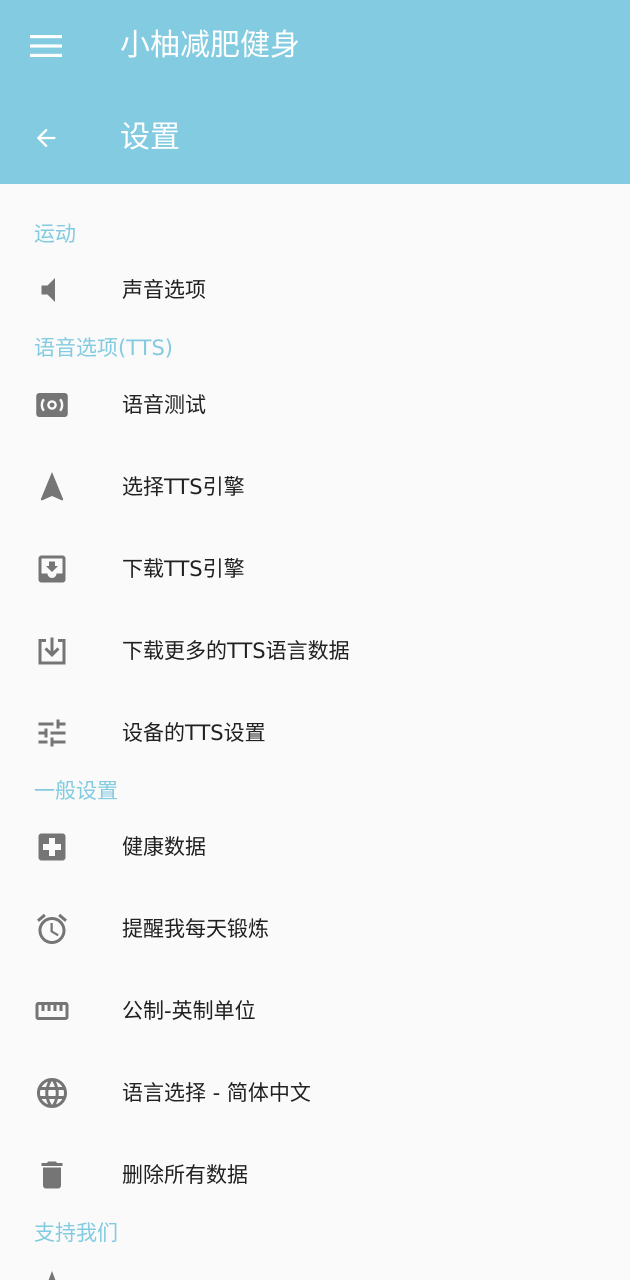  I want to click on page-title: 设置, so click(150, 137).